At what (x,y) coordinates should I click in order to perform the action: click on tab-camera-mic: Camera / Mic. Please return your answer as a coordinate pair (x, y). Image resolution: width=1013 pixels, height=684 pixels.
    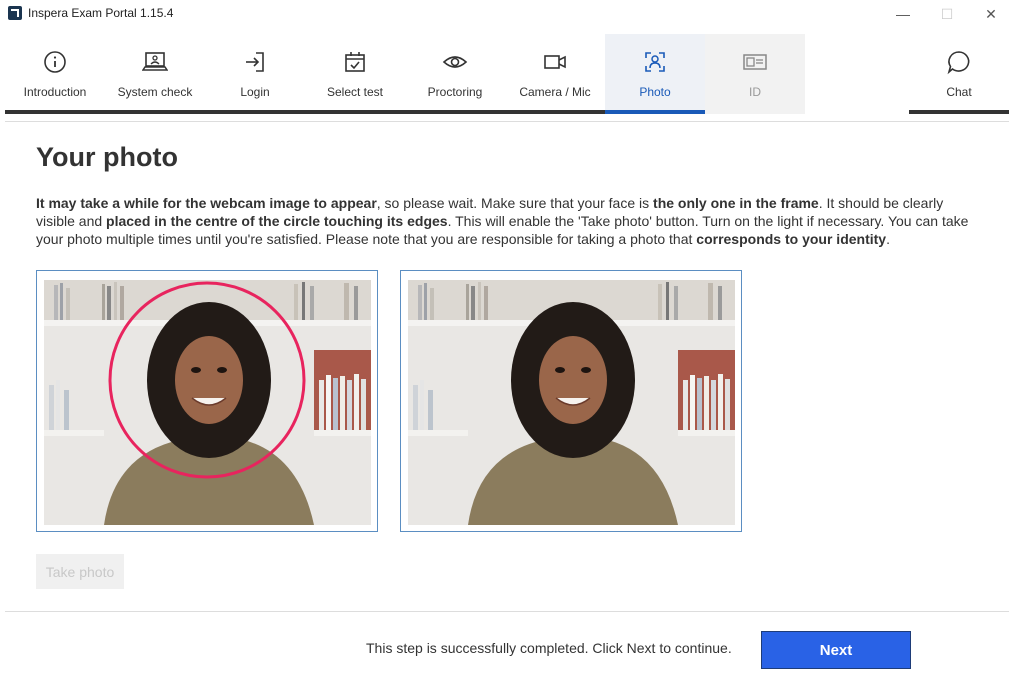
    Looking at the image, I should click on (555, 74).